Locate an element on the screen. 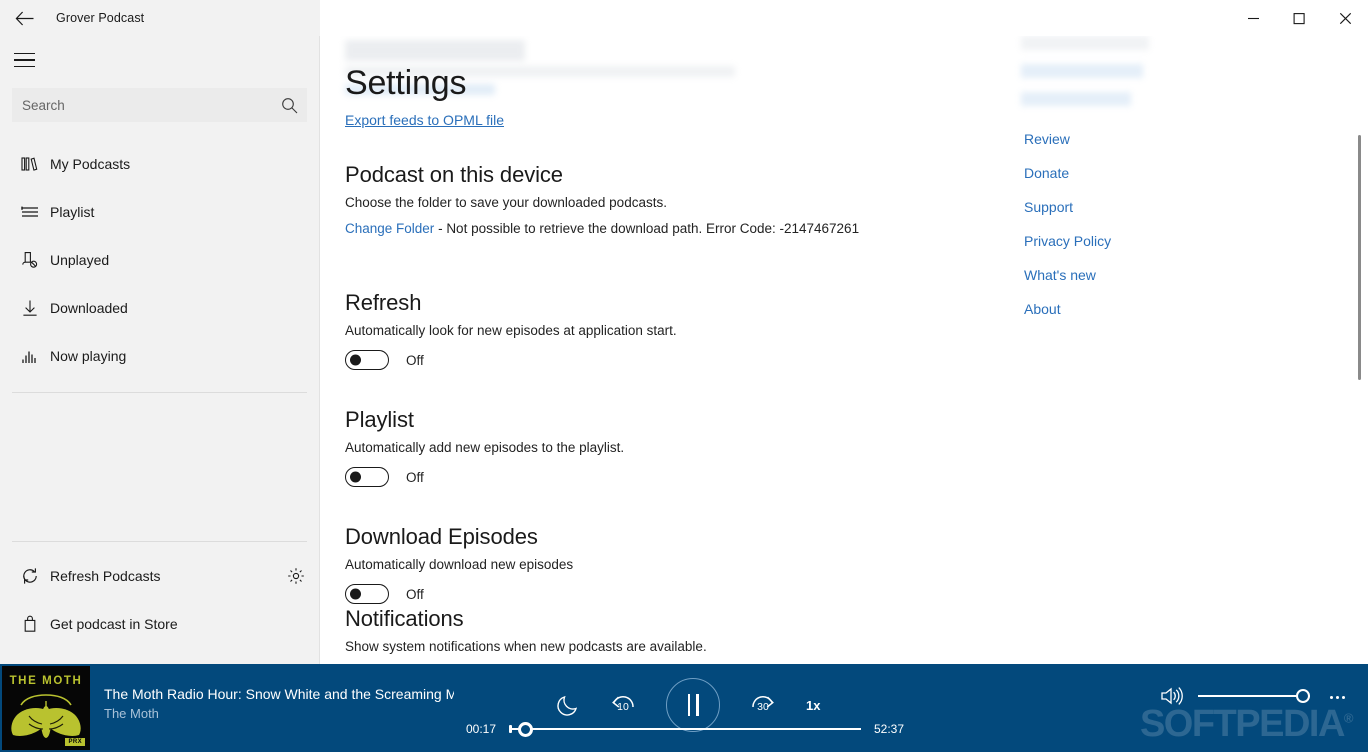  seek-slider is located at coordinates (685, 729).